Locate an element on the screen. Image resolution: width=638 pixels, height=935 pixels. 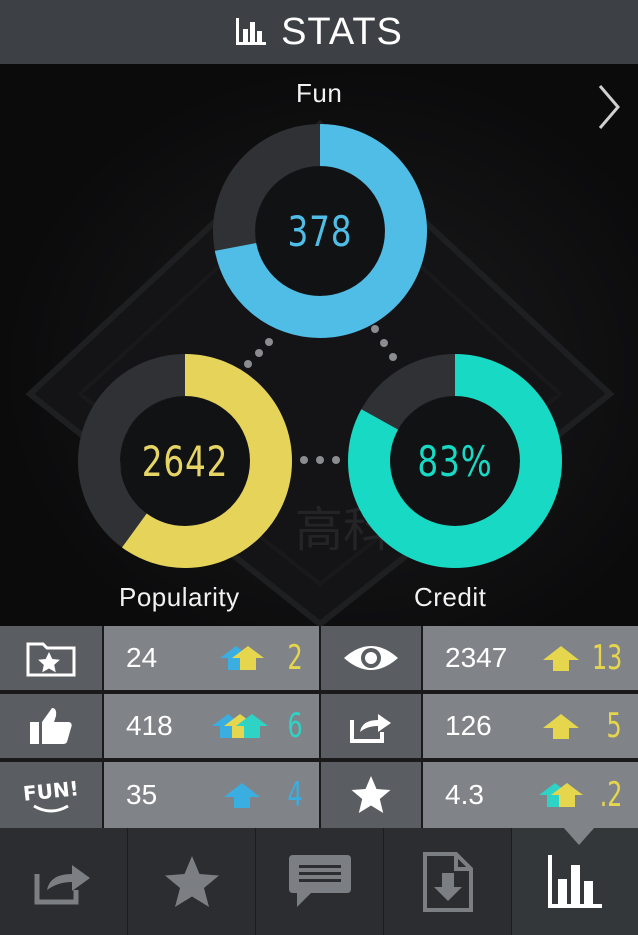
table-row-1-left-value-cell: 24 2 is located at coordinates (211, 658).